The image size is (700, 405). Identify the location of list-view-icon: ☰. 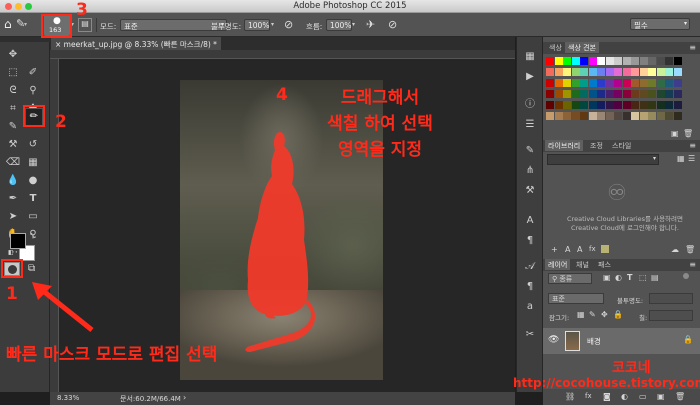
(691, 158).